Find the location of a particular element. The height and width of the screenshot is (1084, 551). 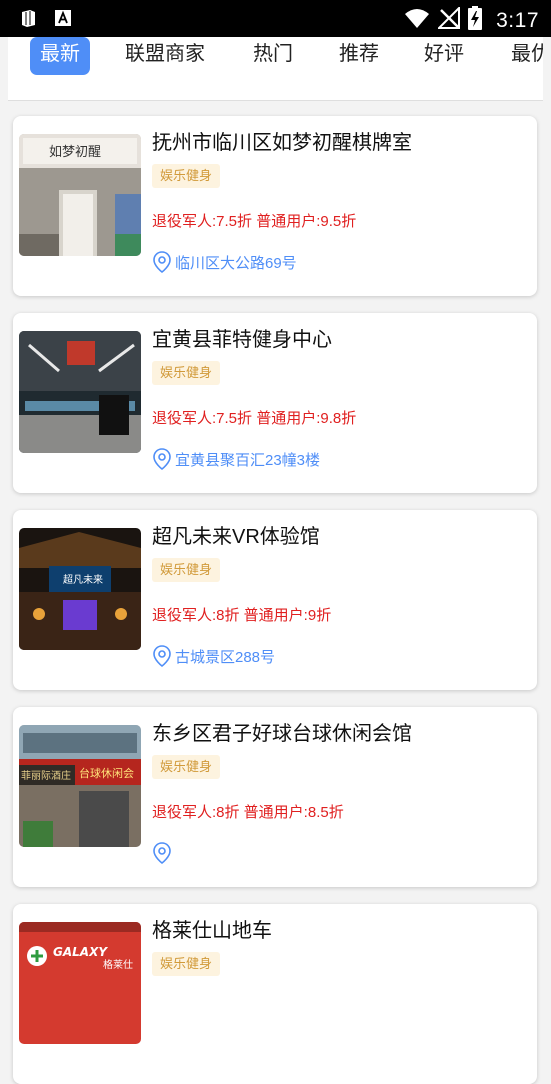

battery-charging-icon is located at coordinates (475, 20).